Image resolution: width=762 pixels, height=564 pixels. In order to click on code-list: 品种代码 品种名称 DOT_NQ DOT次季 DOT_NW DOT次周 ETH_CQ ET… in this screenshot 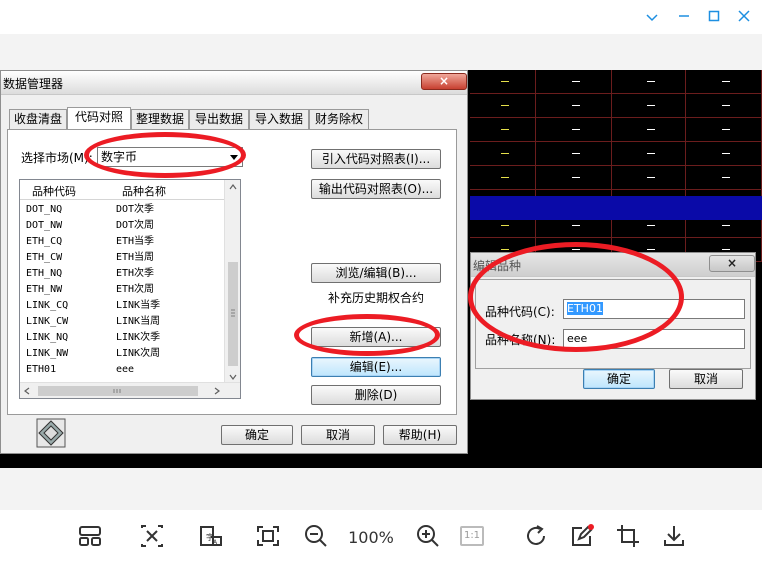, I will do `click(130, 289)`.